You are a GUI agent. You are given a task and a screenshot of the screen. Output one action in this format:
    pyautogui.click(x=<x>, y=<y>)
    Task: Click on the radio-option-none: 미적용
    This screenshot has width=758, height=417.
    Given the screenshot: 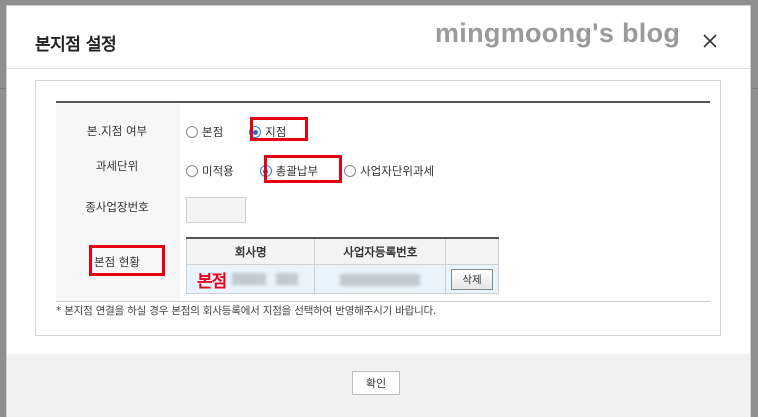 What is the action you would take?
    pyautogui.click(x=210, y=171)
    